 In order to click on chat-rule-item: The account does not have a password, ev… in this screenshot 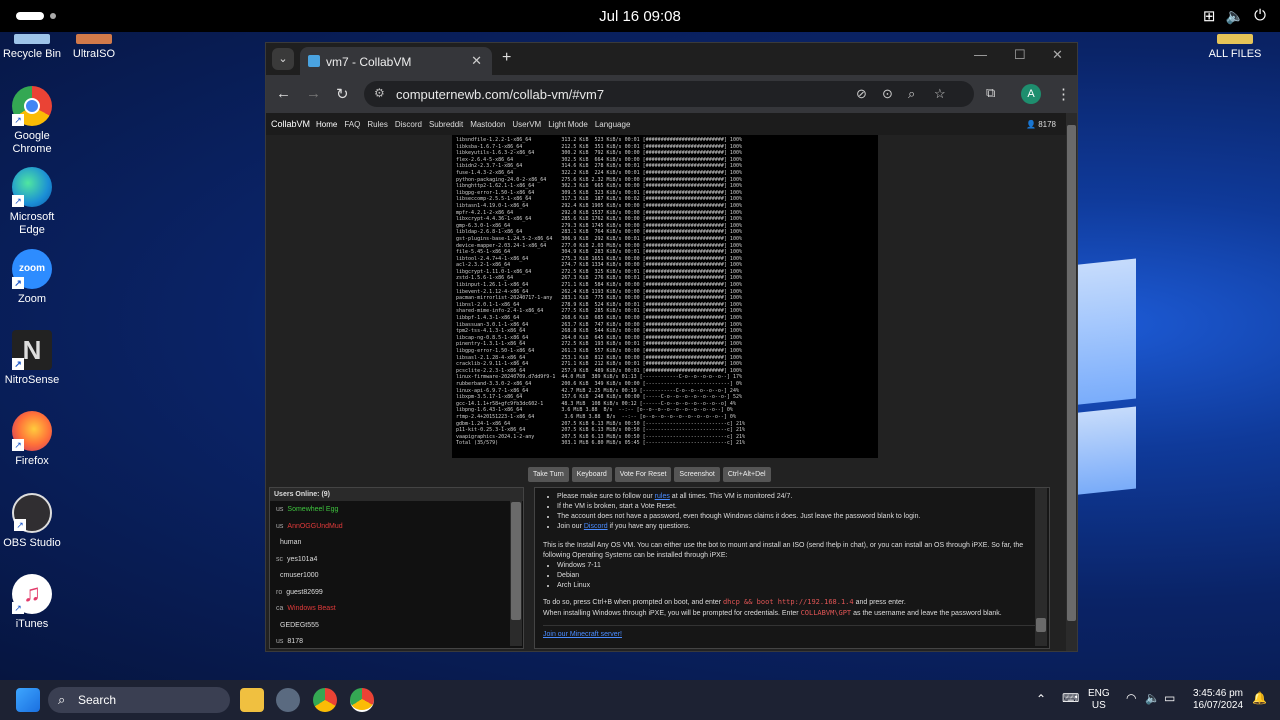, I will do `click(799, 517)`.